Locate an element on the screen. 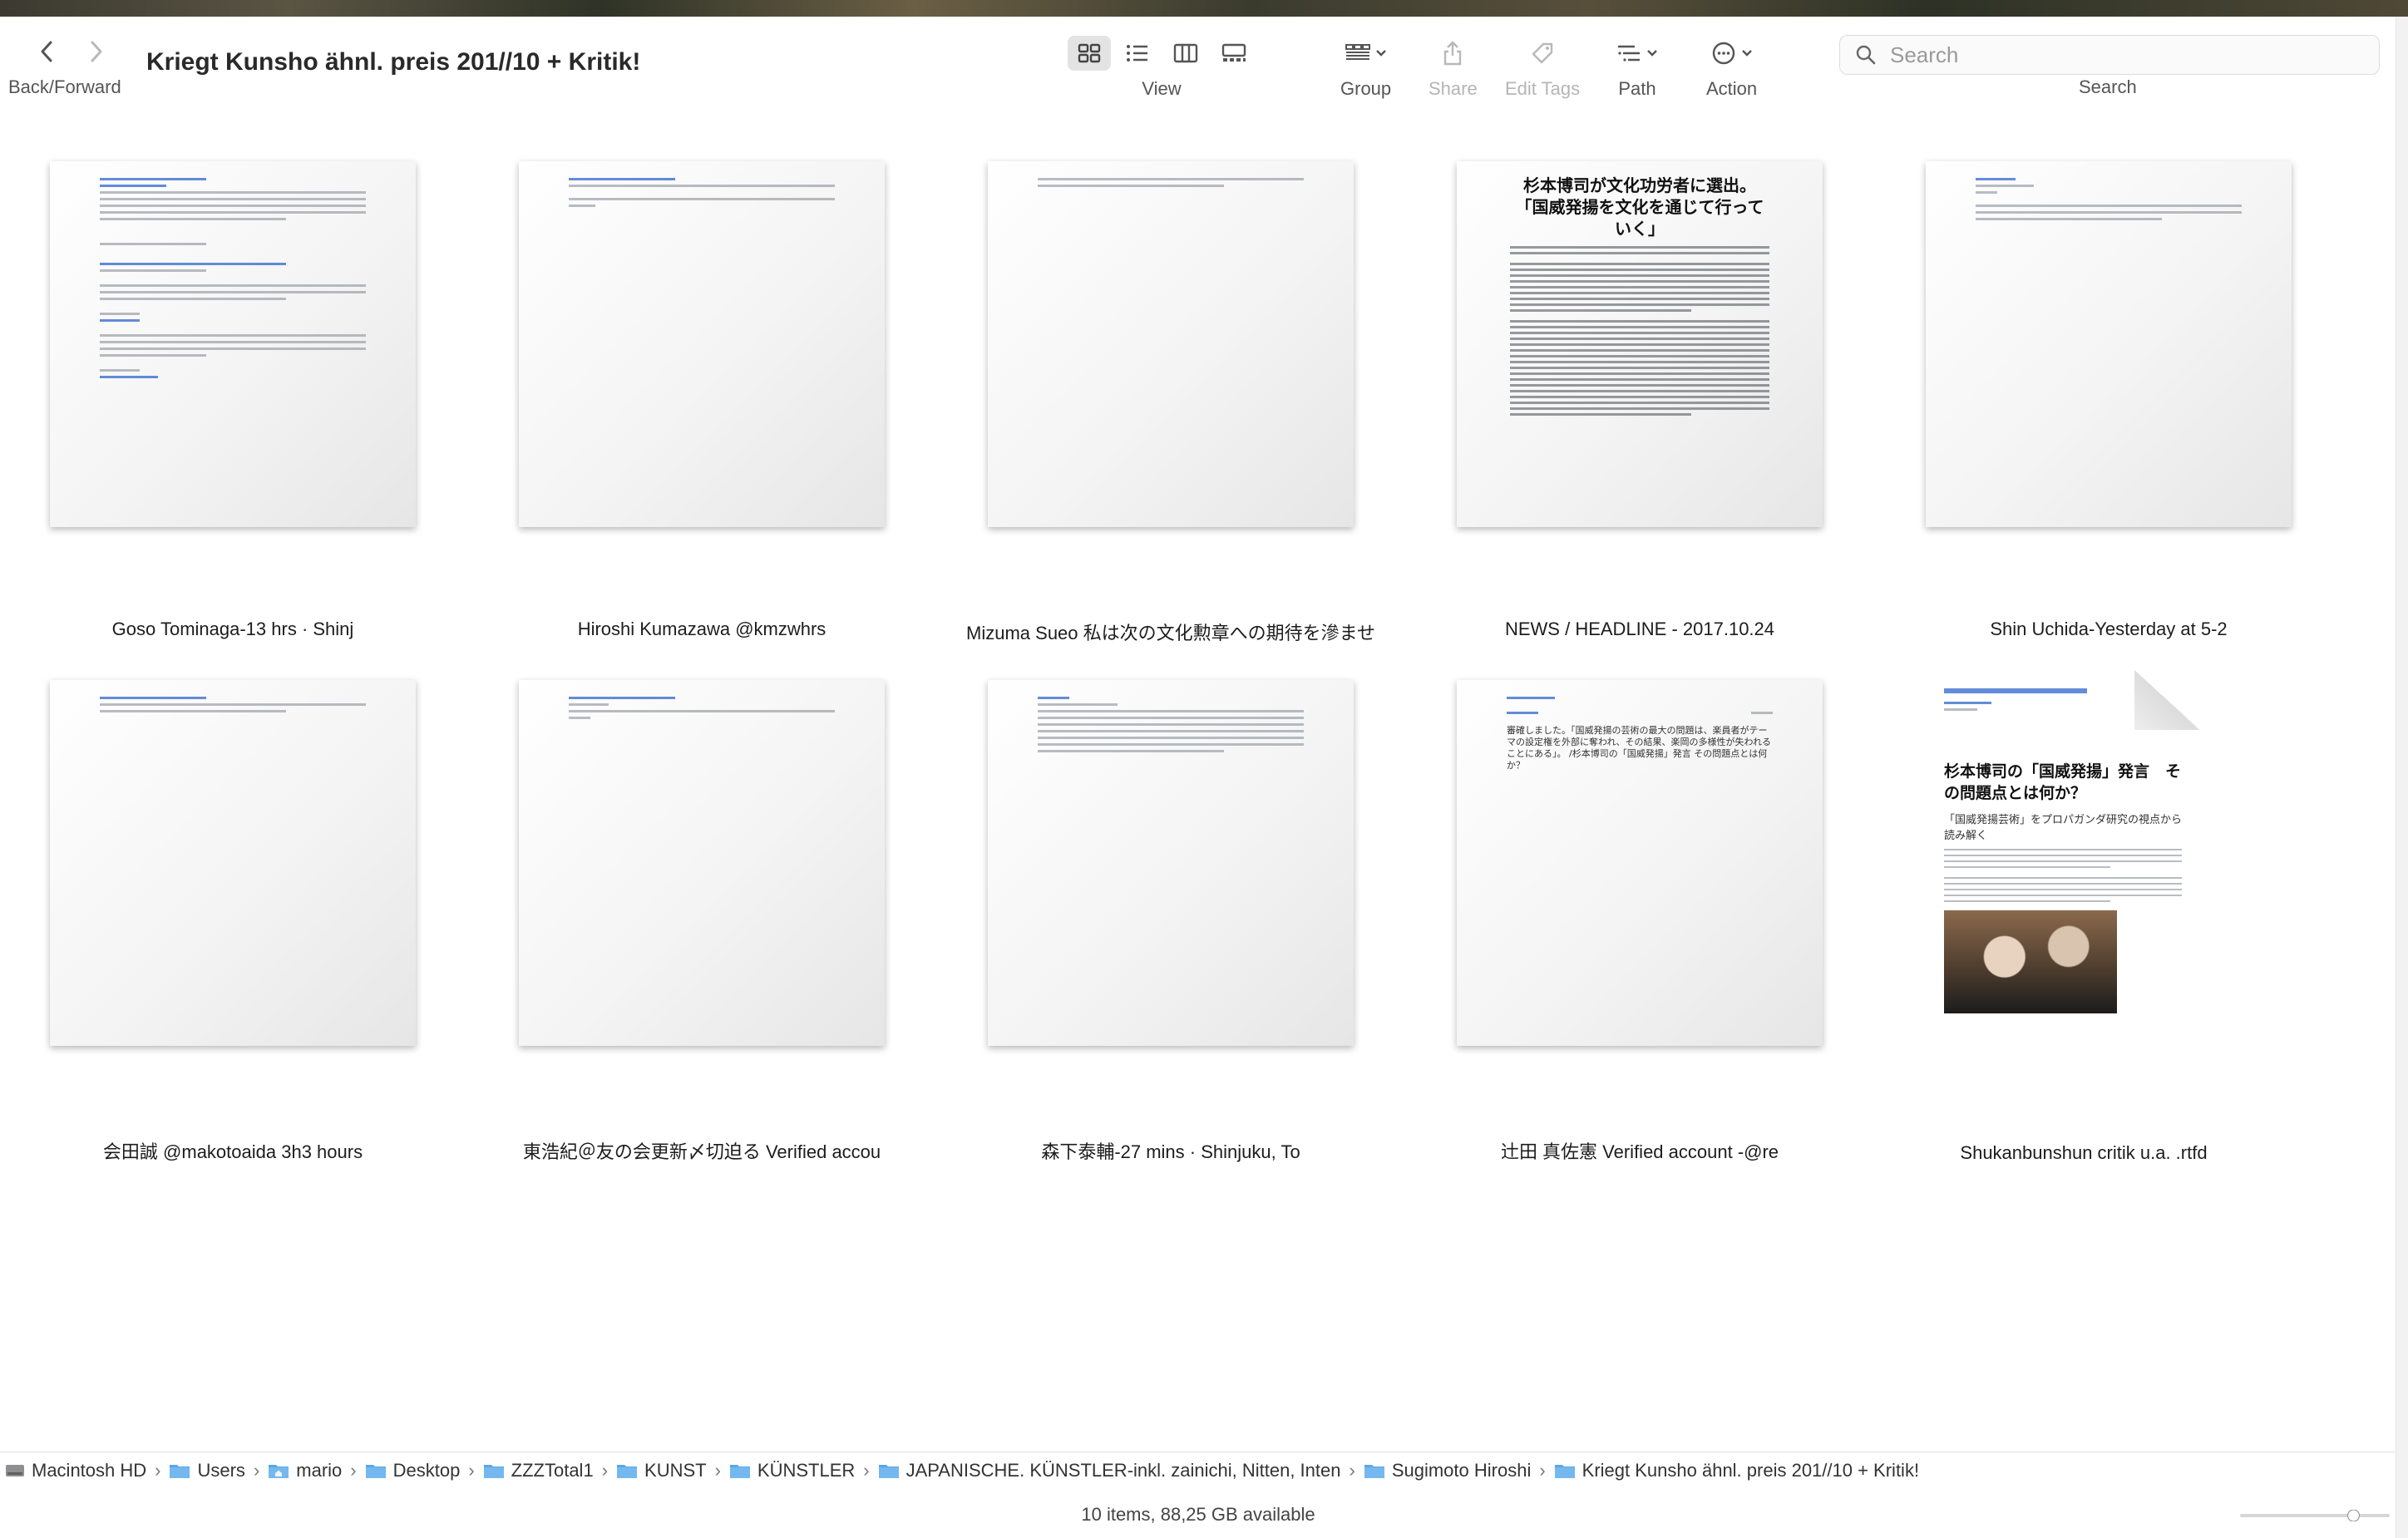 The width and height of the screenshot is (2408, 1538). file-item: Goso Tominaga-13 hrs · Shinj is located at coordinates (208, 400).